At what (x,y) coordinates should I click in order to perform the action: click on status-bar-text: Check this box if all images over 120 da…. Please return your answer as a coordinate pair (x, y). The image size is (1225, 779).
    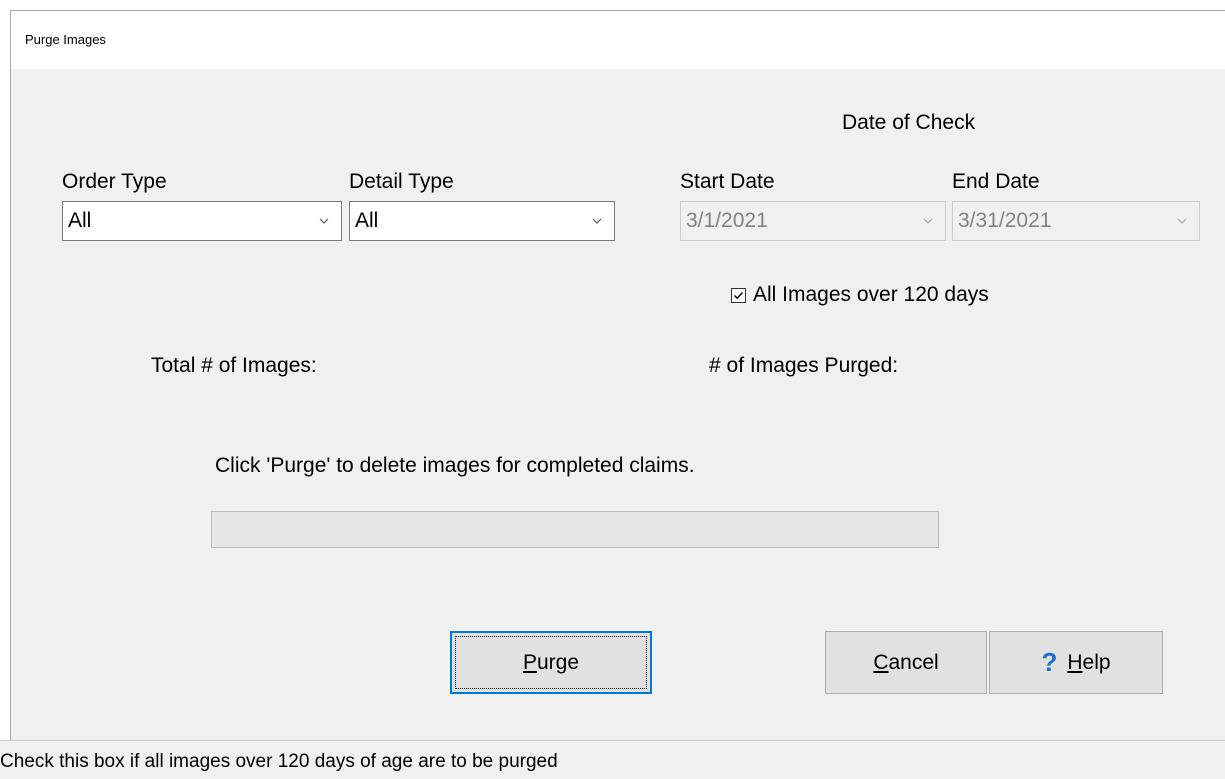
    Looking at the image, I should click on (279, 761).